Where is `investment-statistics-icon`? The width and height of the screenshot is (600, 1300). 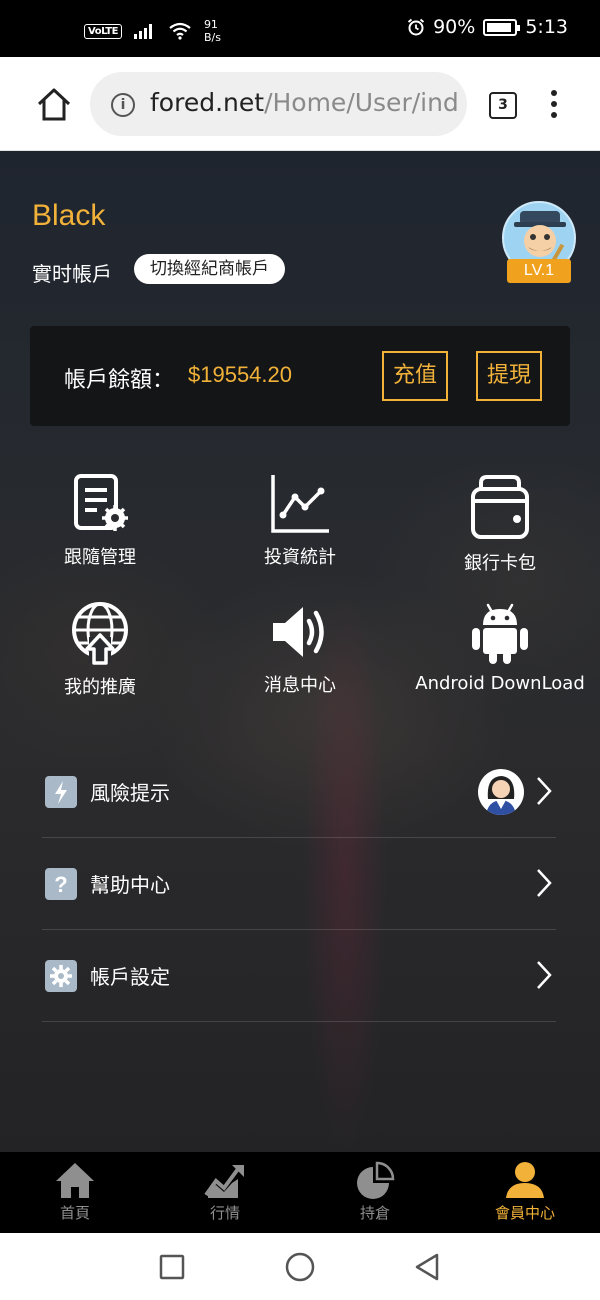
investment-statistics-icon is located at coordinates (300, 504).